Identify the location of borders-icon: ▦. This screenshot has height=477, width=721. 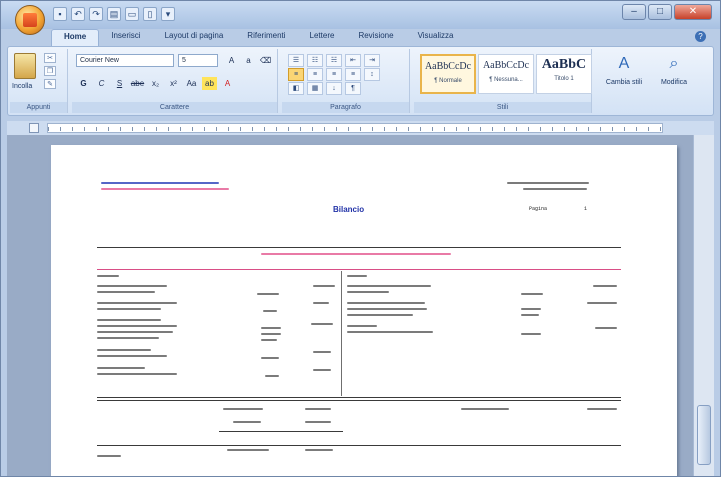
(315, 88).